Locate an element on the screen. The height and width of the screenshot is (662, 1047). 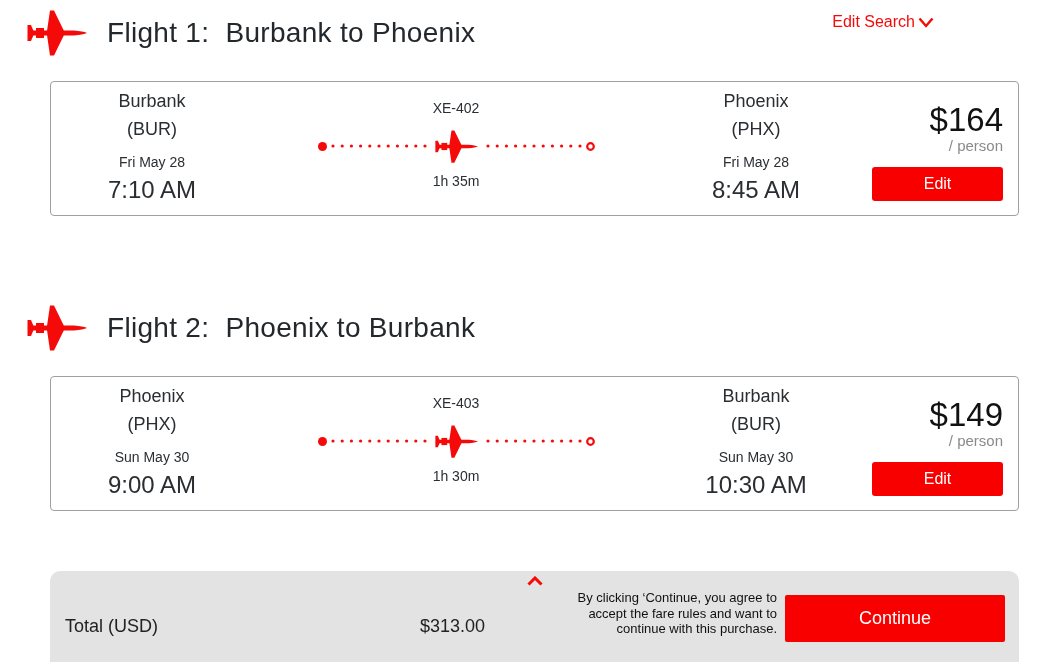
total-label: Total (USD) is located at coordinates (112, 626).